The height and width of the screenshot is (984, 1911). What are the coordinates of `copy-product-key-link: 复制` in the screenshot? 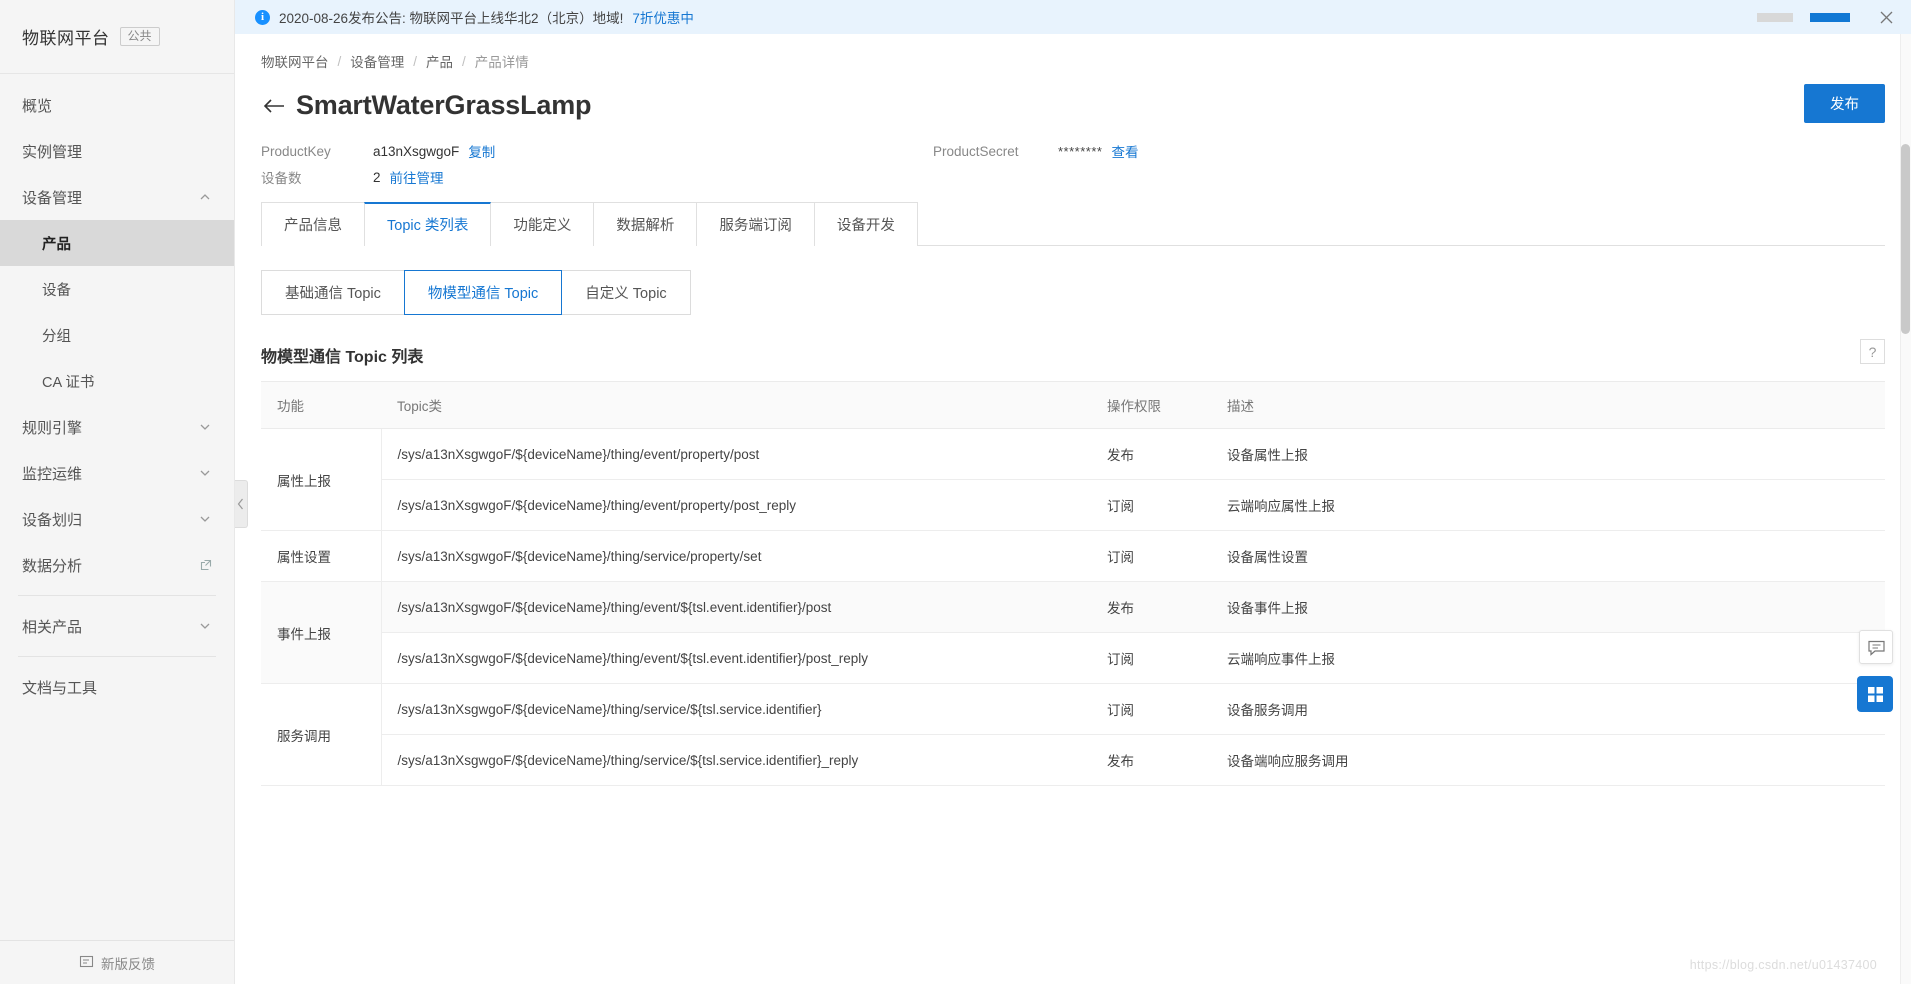 It's located at (481, 151).